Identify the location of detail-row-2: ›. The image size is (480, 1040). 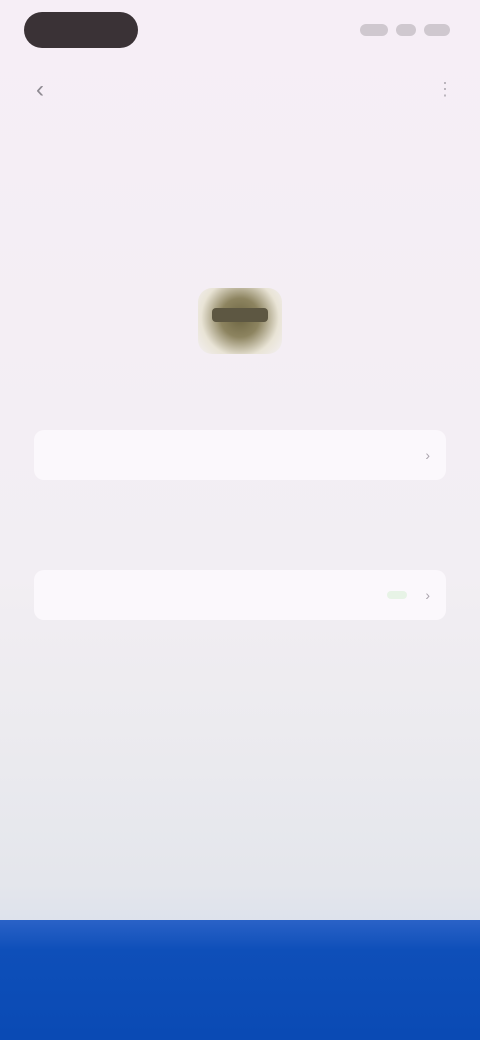
(240, 595).